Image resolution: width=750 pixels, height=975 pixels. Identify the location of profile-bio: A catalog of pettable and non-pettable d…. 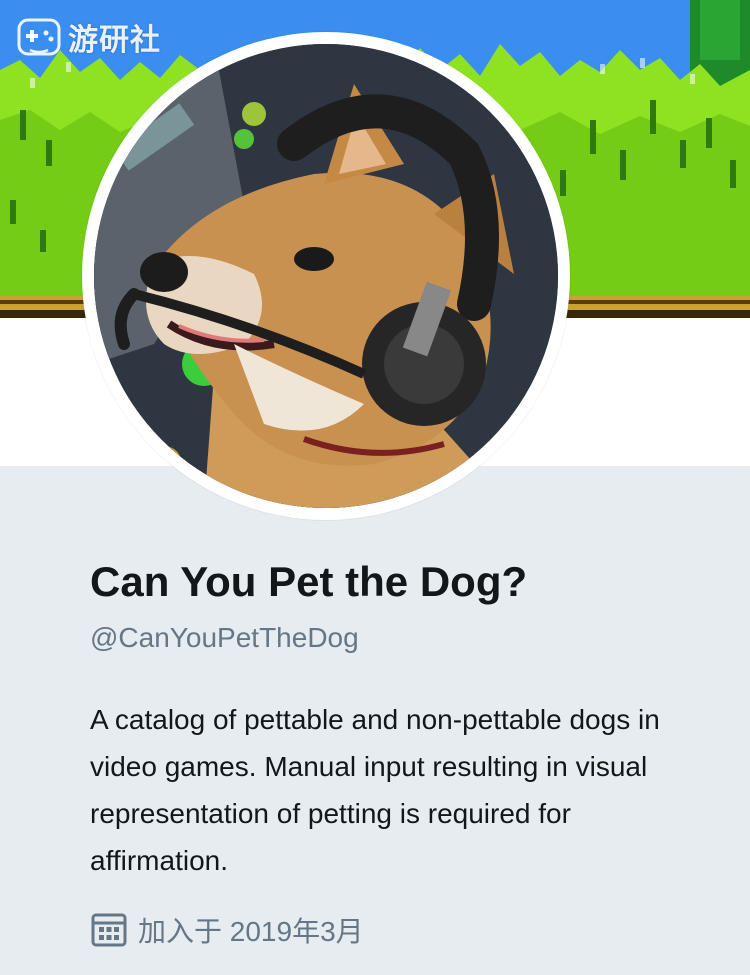
(375, 790).